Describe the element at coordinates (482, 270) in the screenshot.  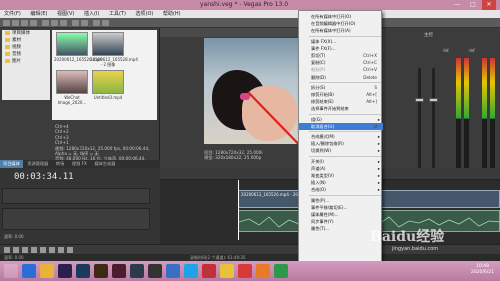
I see `taskbar-clock: 10:48 2020/6/21` at that location.